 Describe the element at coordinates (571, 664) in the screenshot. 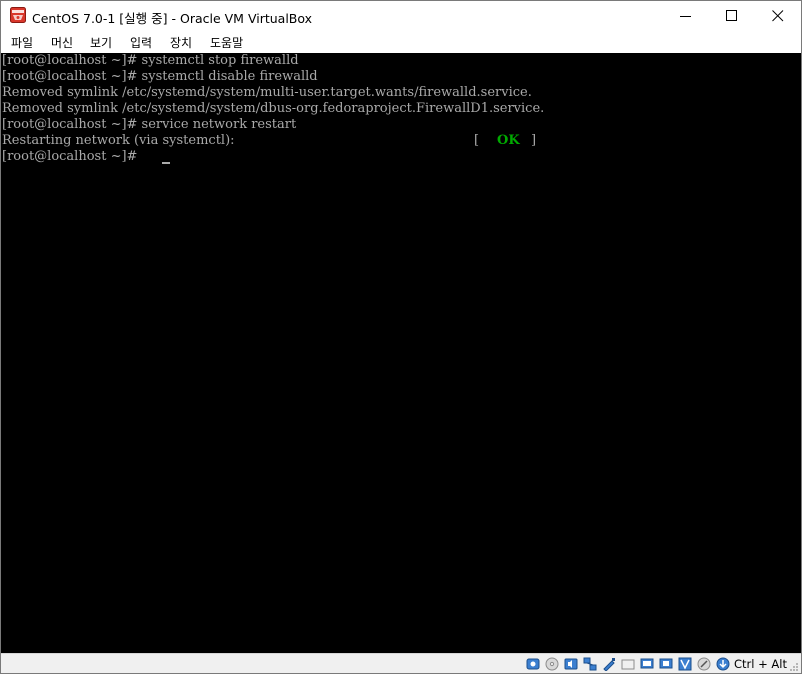

I see `audio-icon` at that location.